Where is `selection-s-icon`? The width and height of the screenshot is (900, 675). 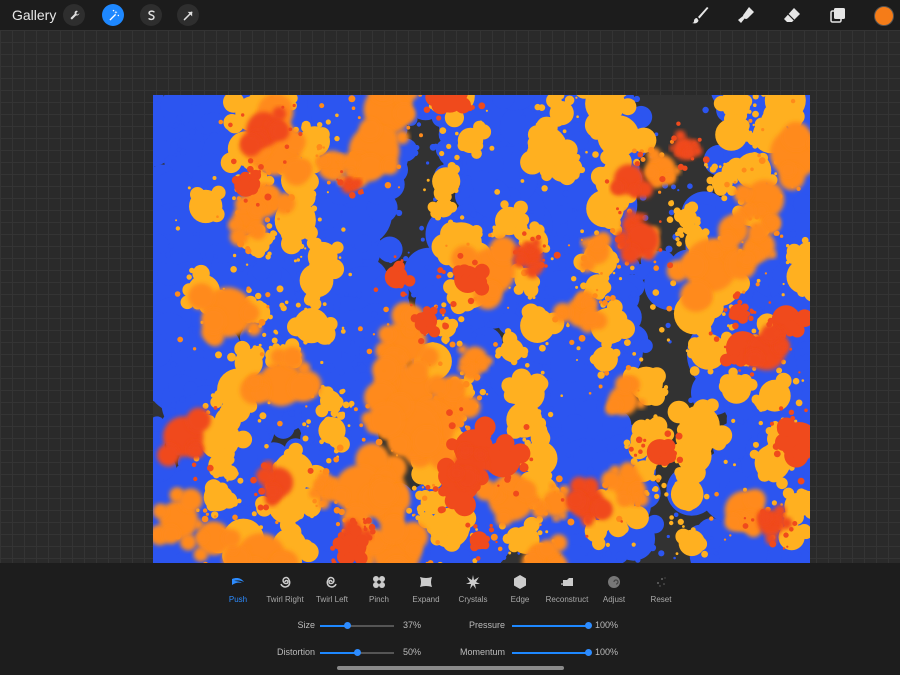
selection-s-icon is located at coordinates (151, 15).